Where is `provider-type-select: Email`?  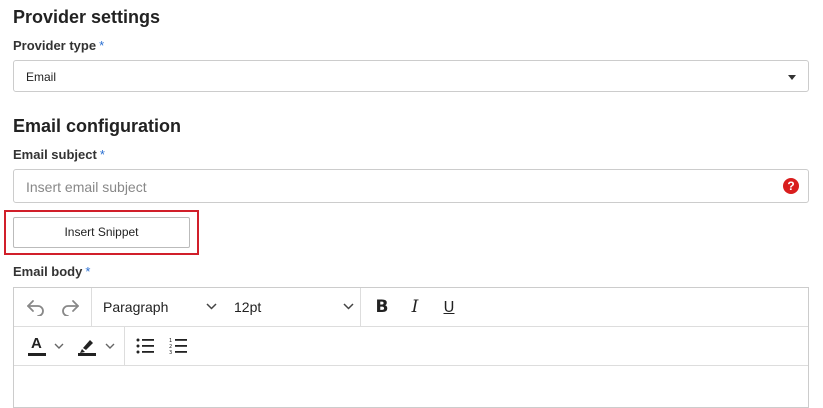
provider-type-select: Email is located at coordinates (411, 76).